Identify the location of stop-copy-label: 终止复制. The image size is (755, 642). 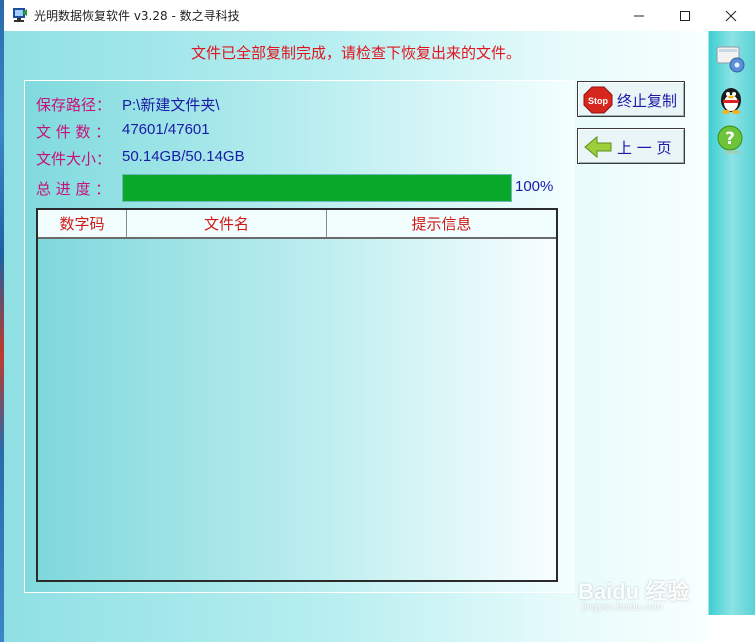
(647, 101).